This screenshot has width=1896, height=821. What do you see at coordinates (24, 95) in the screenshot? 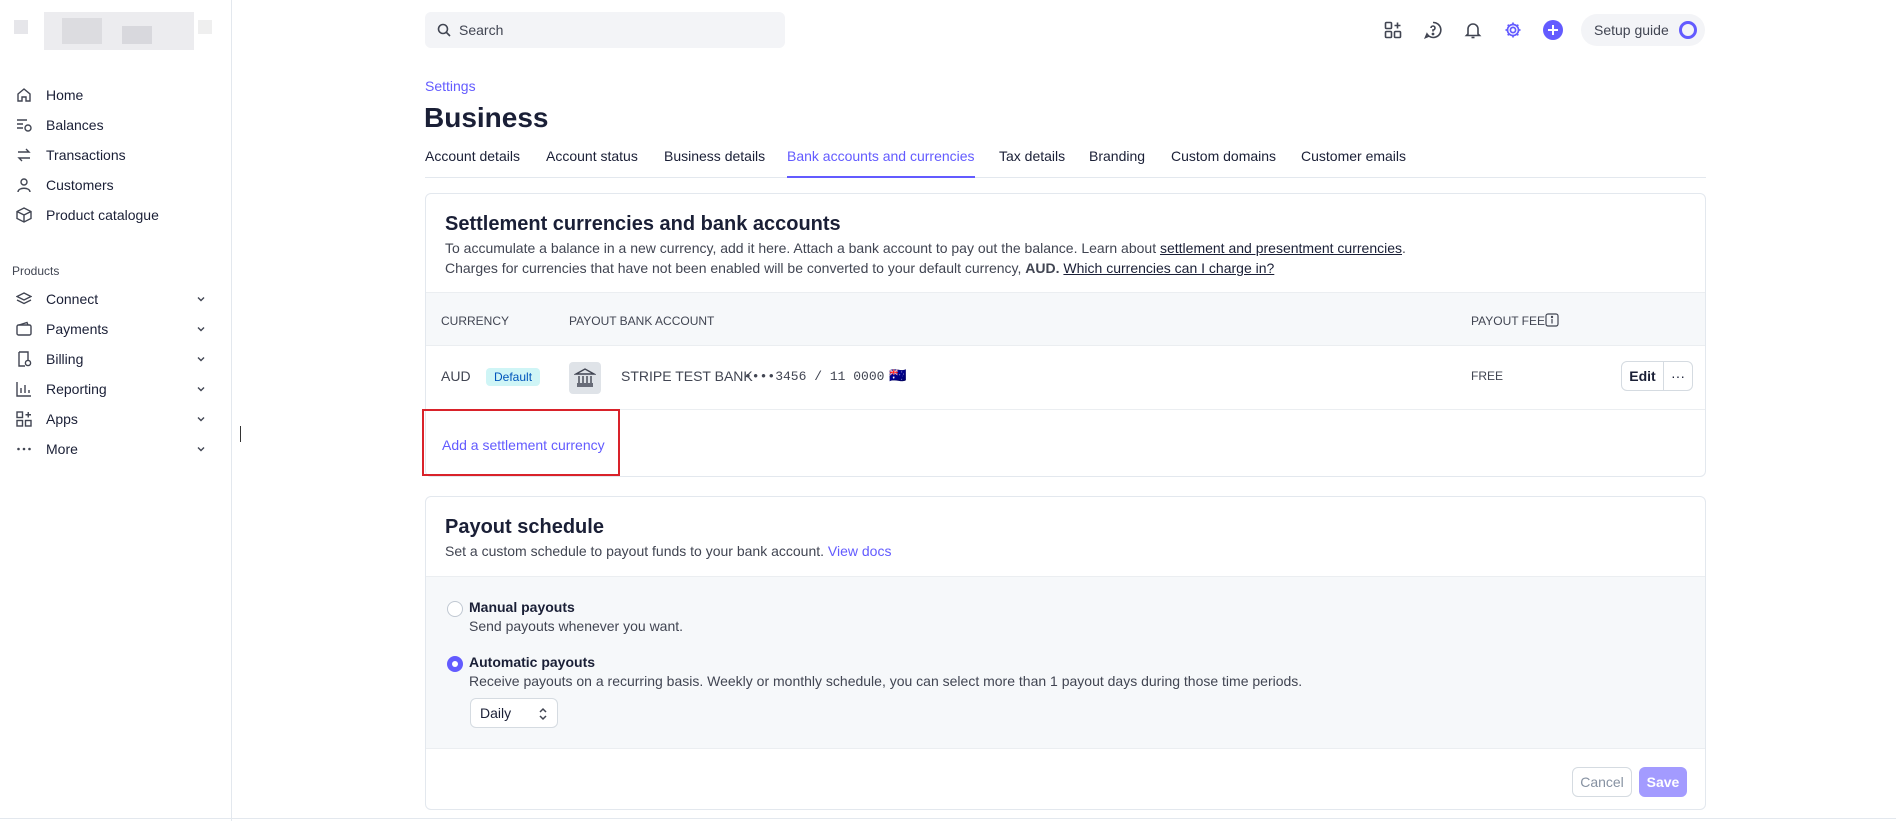
I see `home-icon` at bounding box center [24, 95].